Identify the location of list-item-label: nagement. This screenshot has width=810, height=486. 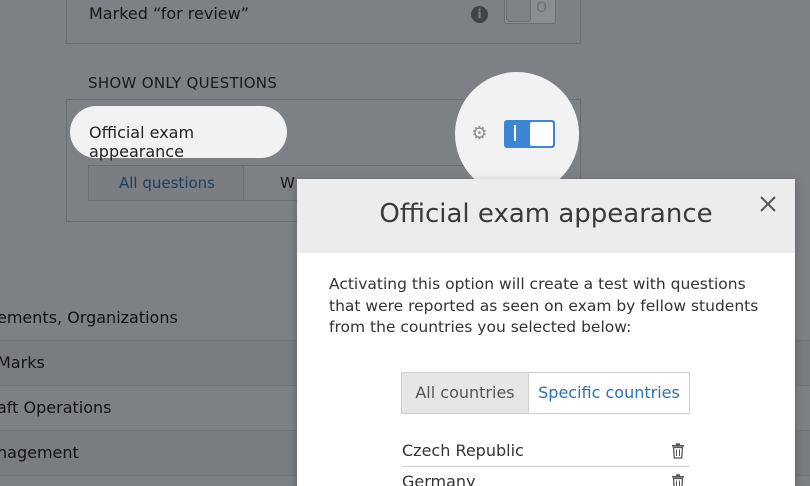
(39, 452).